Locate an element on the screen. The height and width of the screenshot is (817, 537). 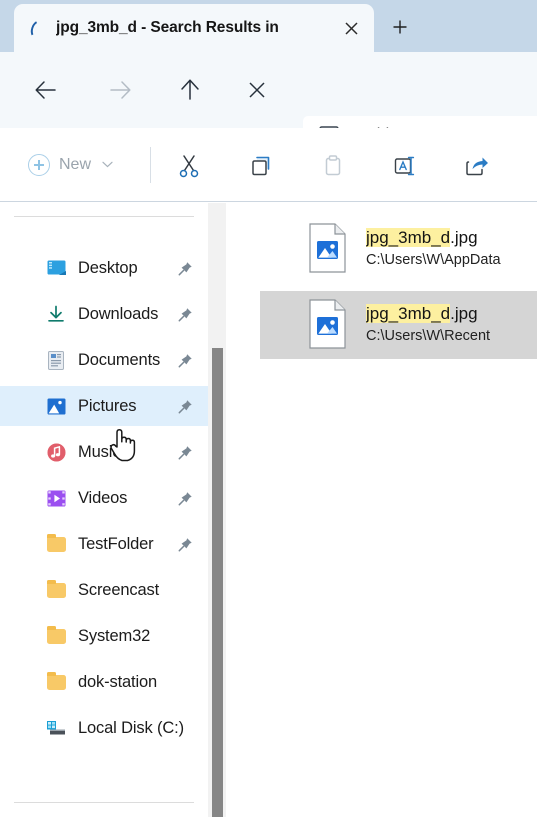
sidebar-item-label: Documents is located at coordinates (119, 359).